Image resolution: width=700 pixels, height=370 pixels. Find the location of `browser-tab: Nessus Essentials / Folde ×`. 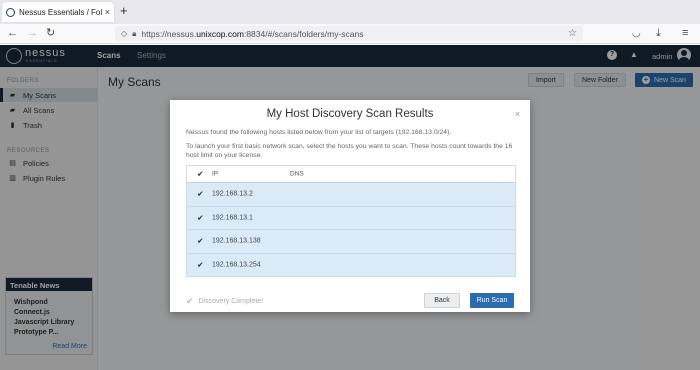

browser-tab: Nessus Essentials / Folde × is located at coordinates (58, 12).